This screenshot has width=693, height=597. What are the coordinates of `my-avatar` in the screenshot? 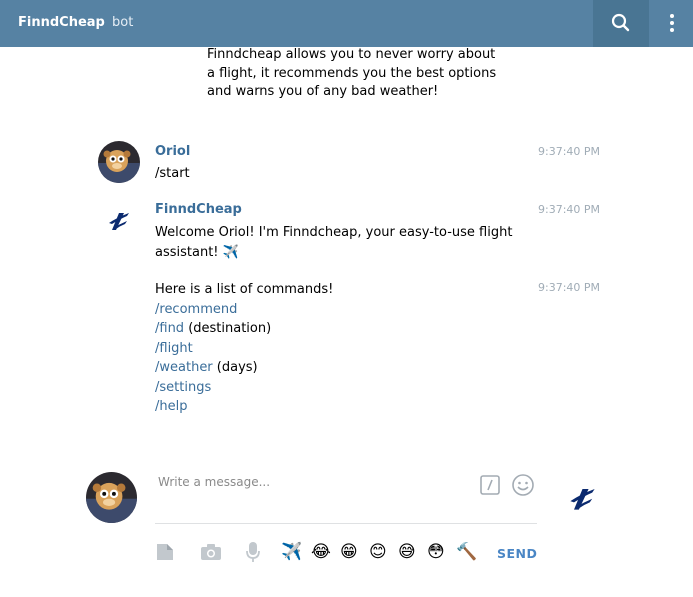 It's located at (111, 497).